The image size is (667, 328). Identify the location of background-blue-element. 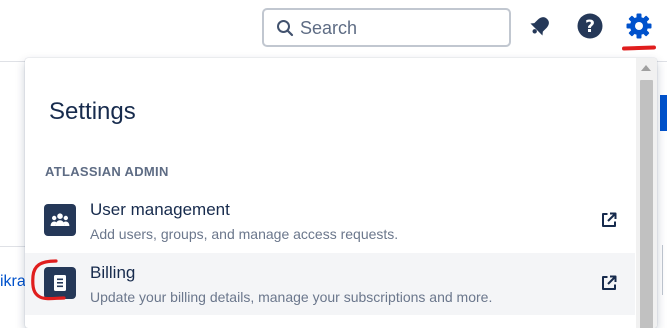
(663, 113).